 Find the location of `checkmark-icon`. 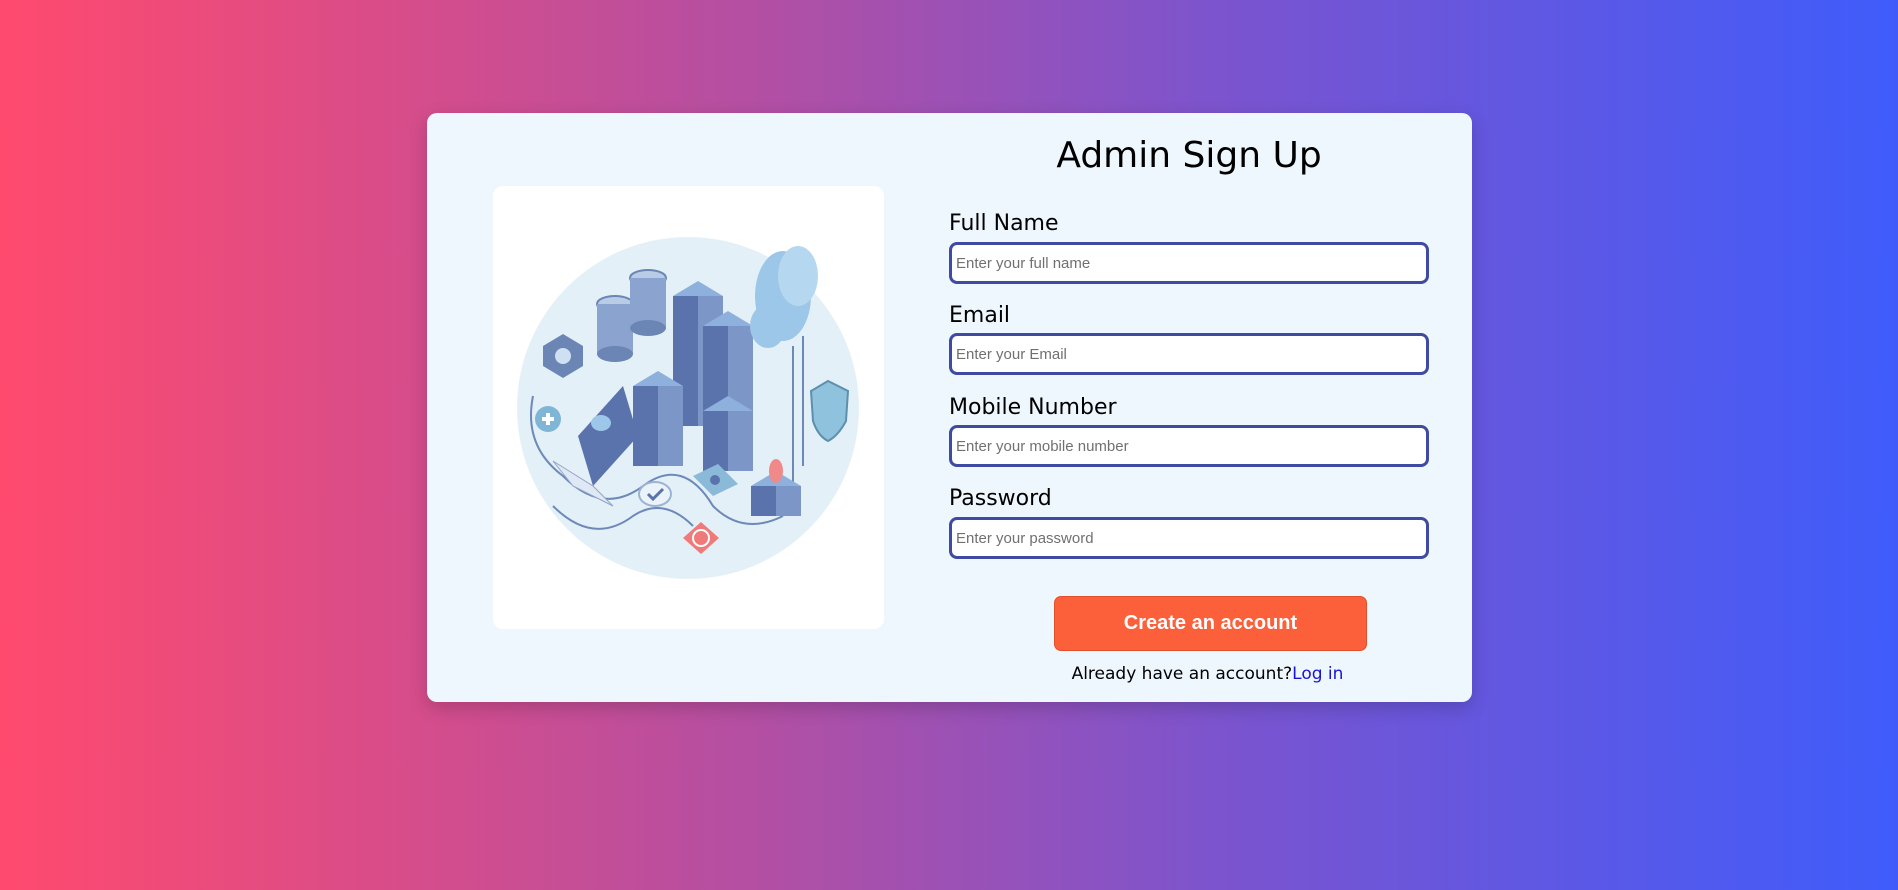

checkmark-icon is located at coordinates (655, 494).